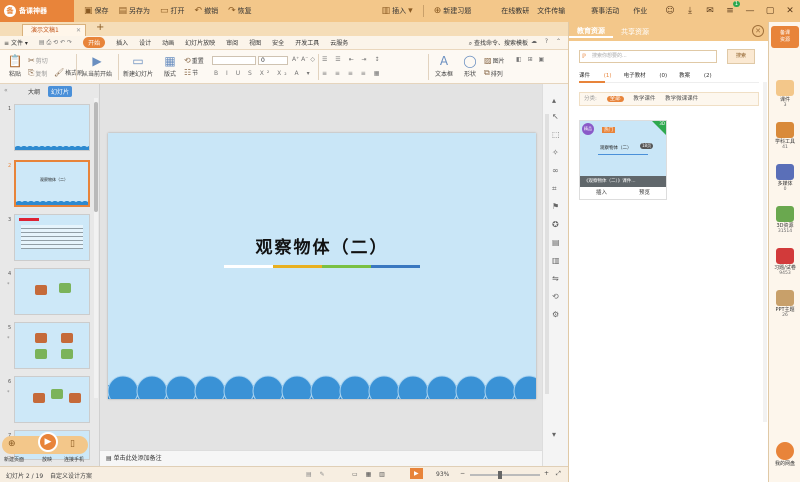  Describe the element at coordinates (370, 474) in the screenshot. I see `view-mode-icons: ▭ ▦ ▥` at that location.